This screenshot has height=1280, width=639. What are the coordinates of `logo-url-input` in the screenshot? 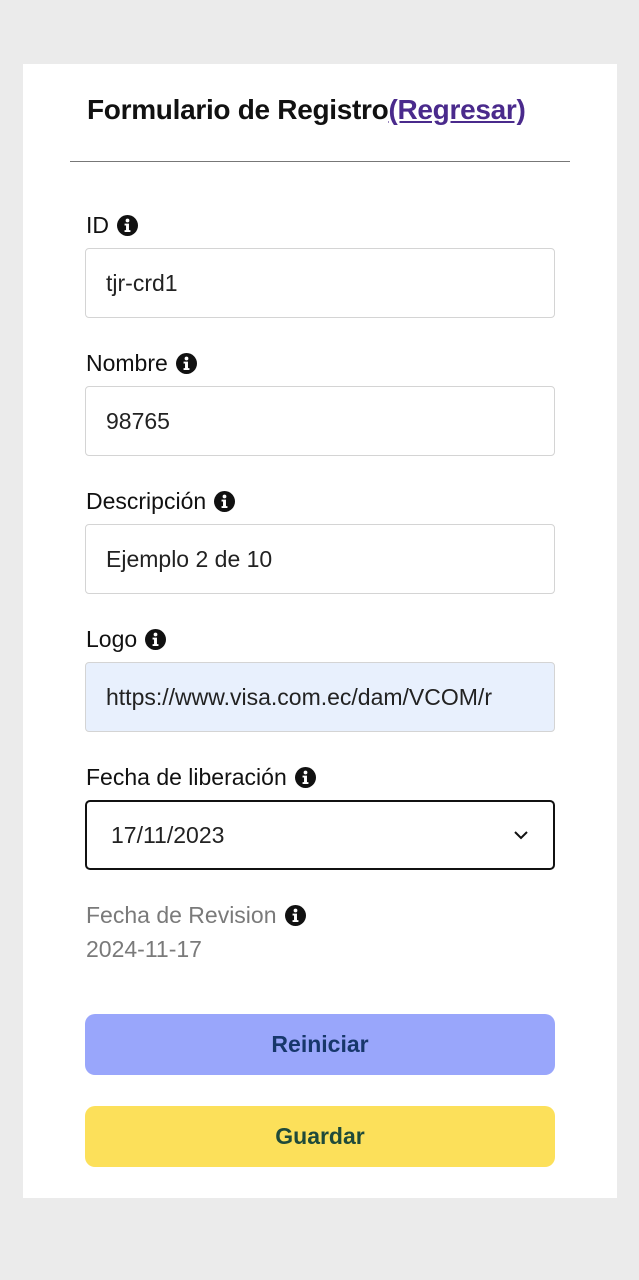 It's located at (320, 697).